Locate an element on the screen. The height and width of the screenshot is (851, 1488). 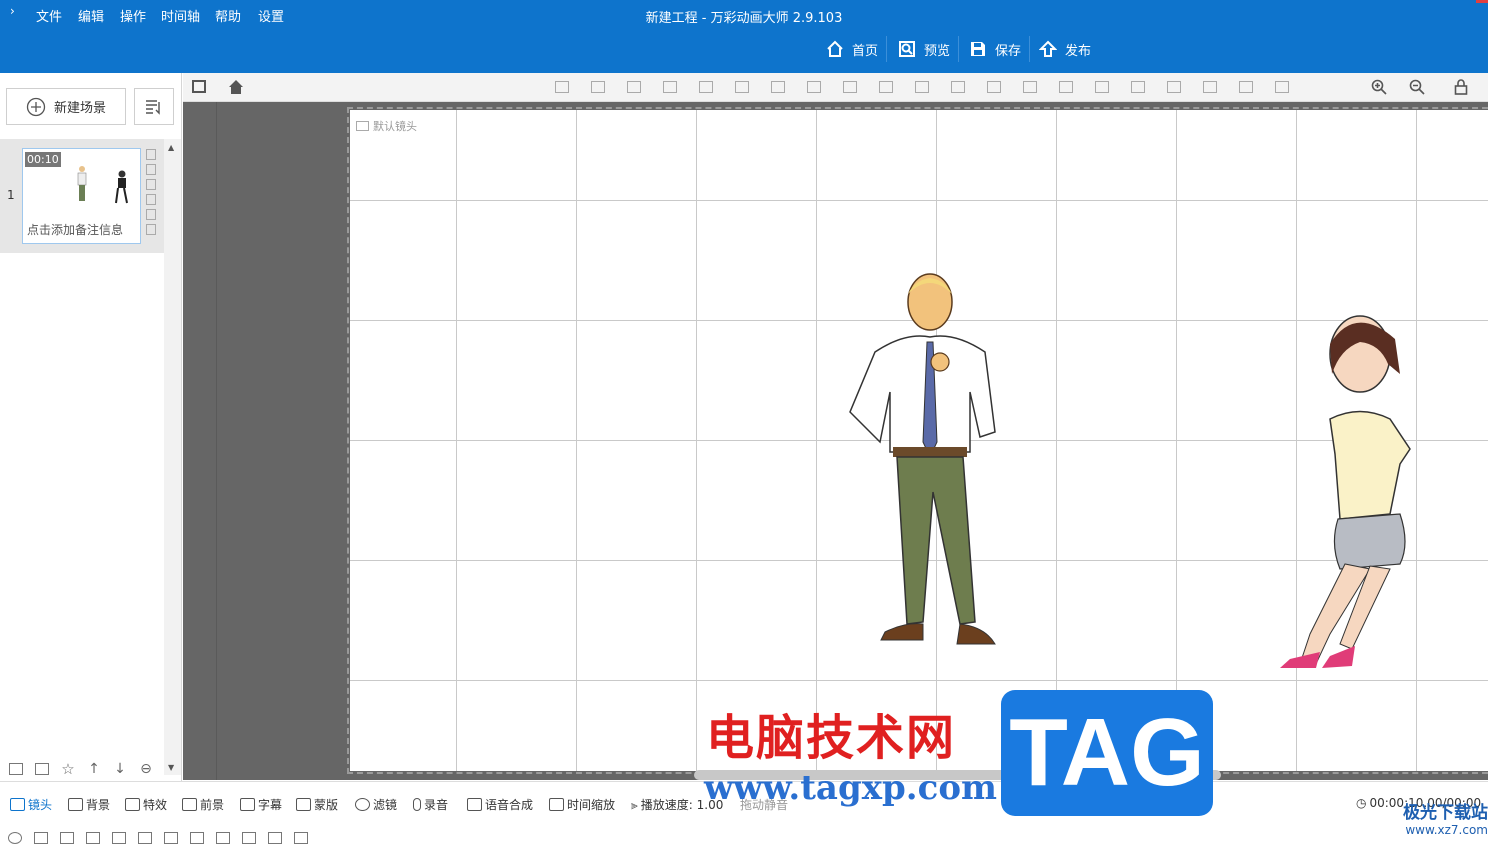
align-middle-icon is located at coordinates (958, 87).